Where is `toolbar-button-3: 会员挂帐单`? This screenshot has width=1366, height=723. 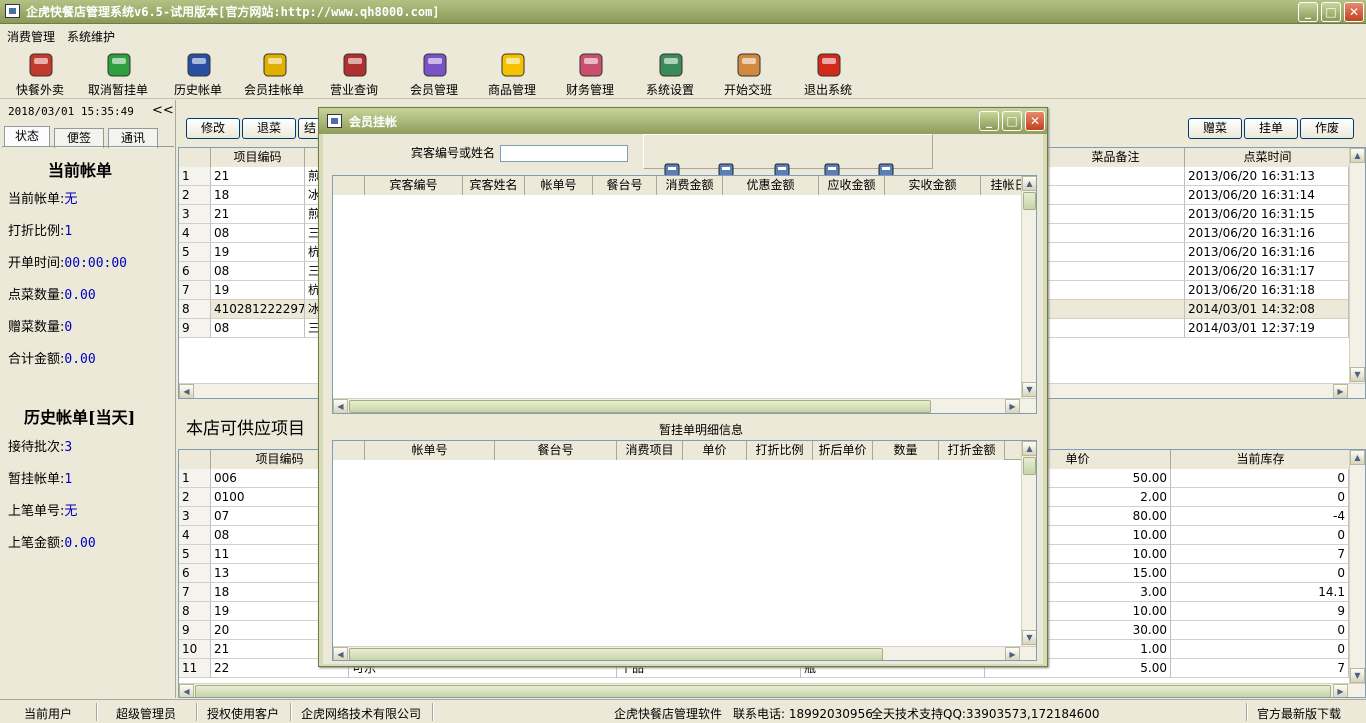
toolbar-button-3: 会员挂帐单 is located at coordinates (274, 73).